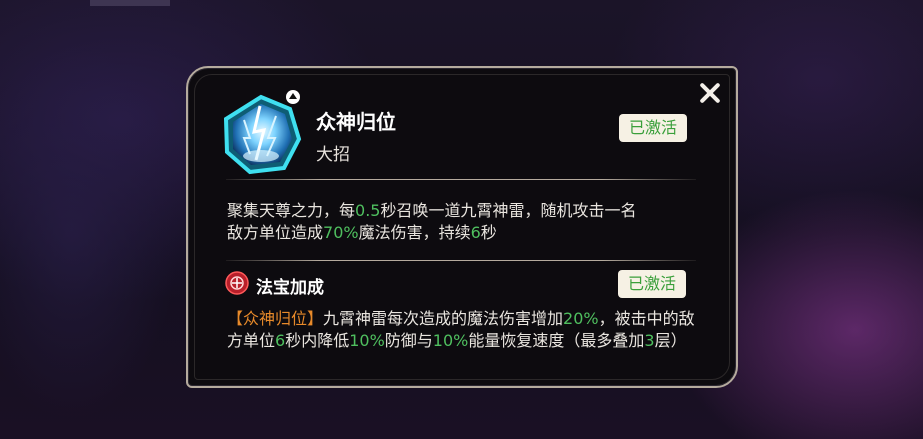  I want to click on treasure-icon, so click(237, 283).